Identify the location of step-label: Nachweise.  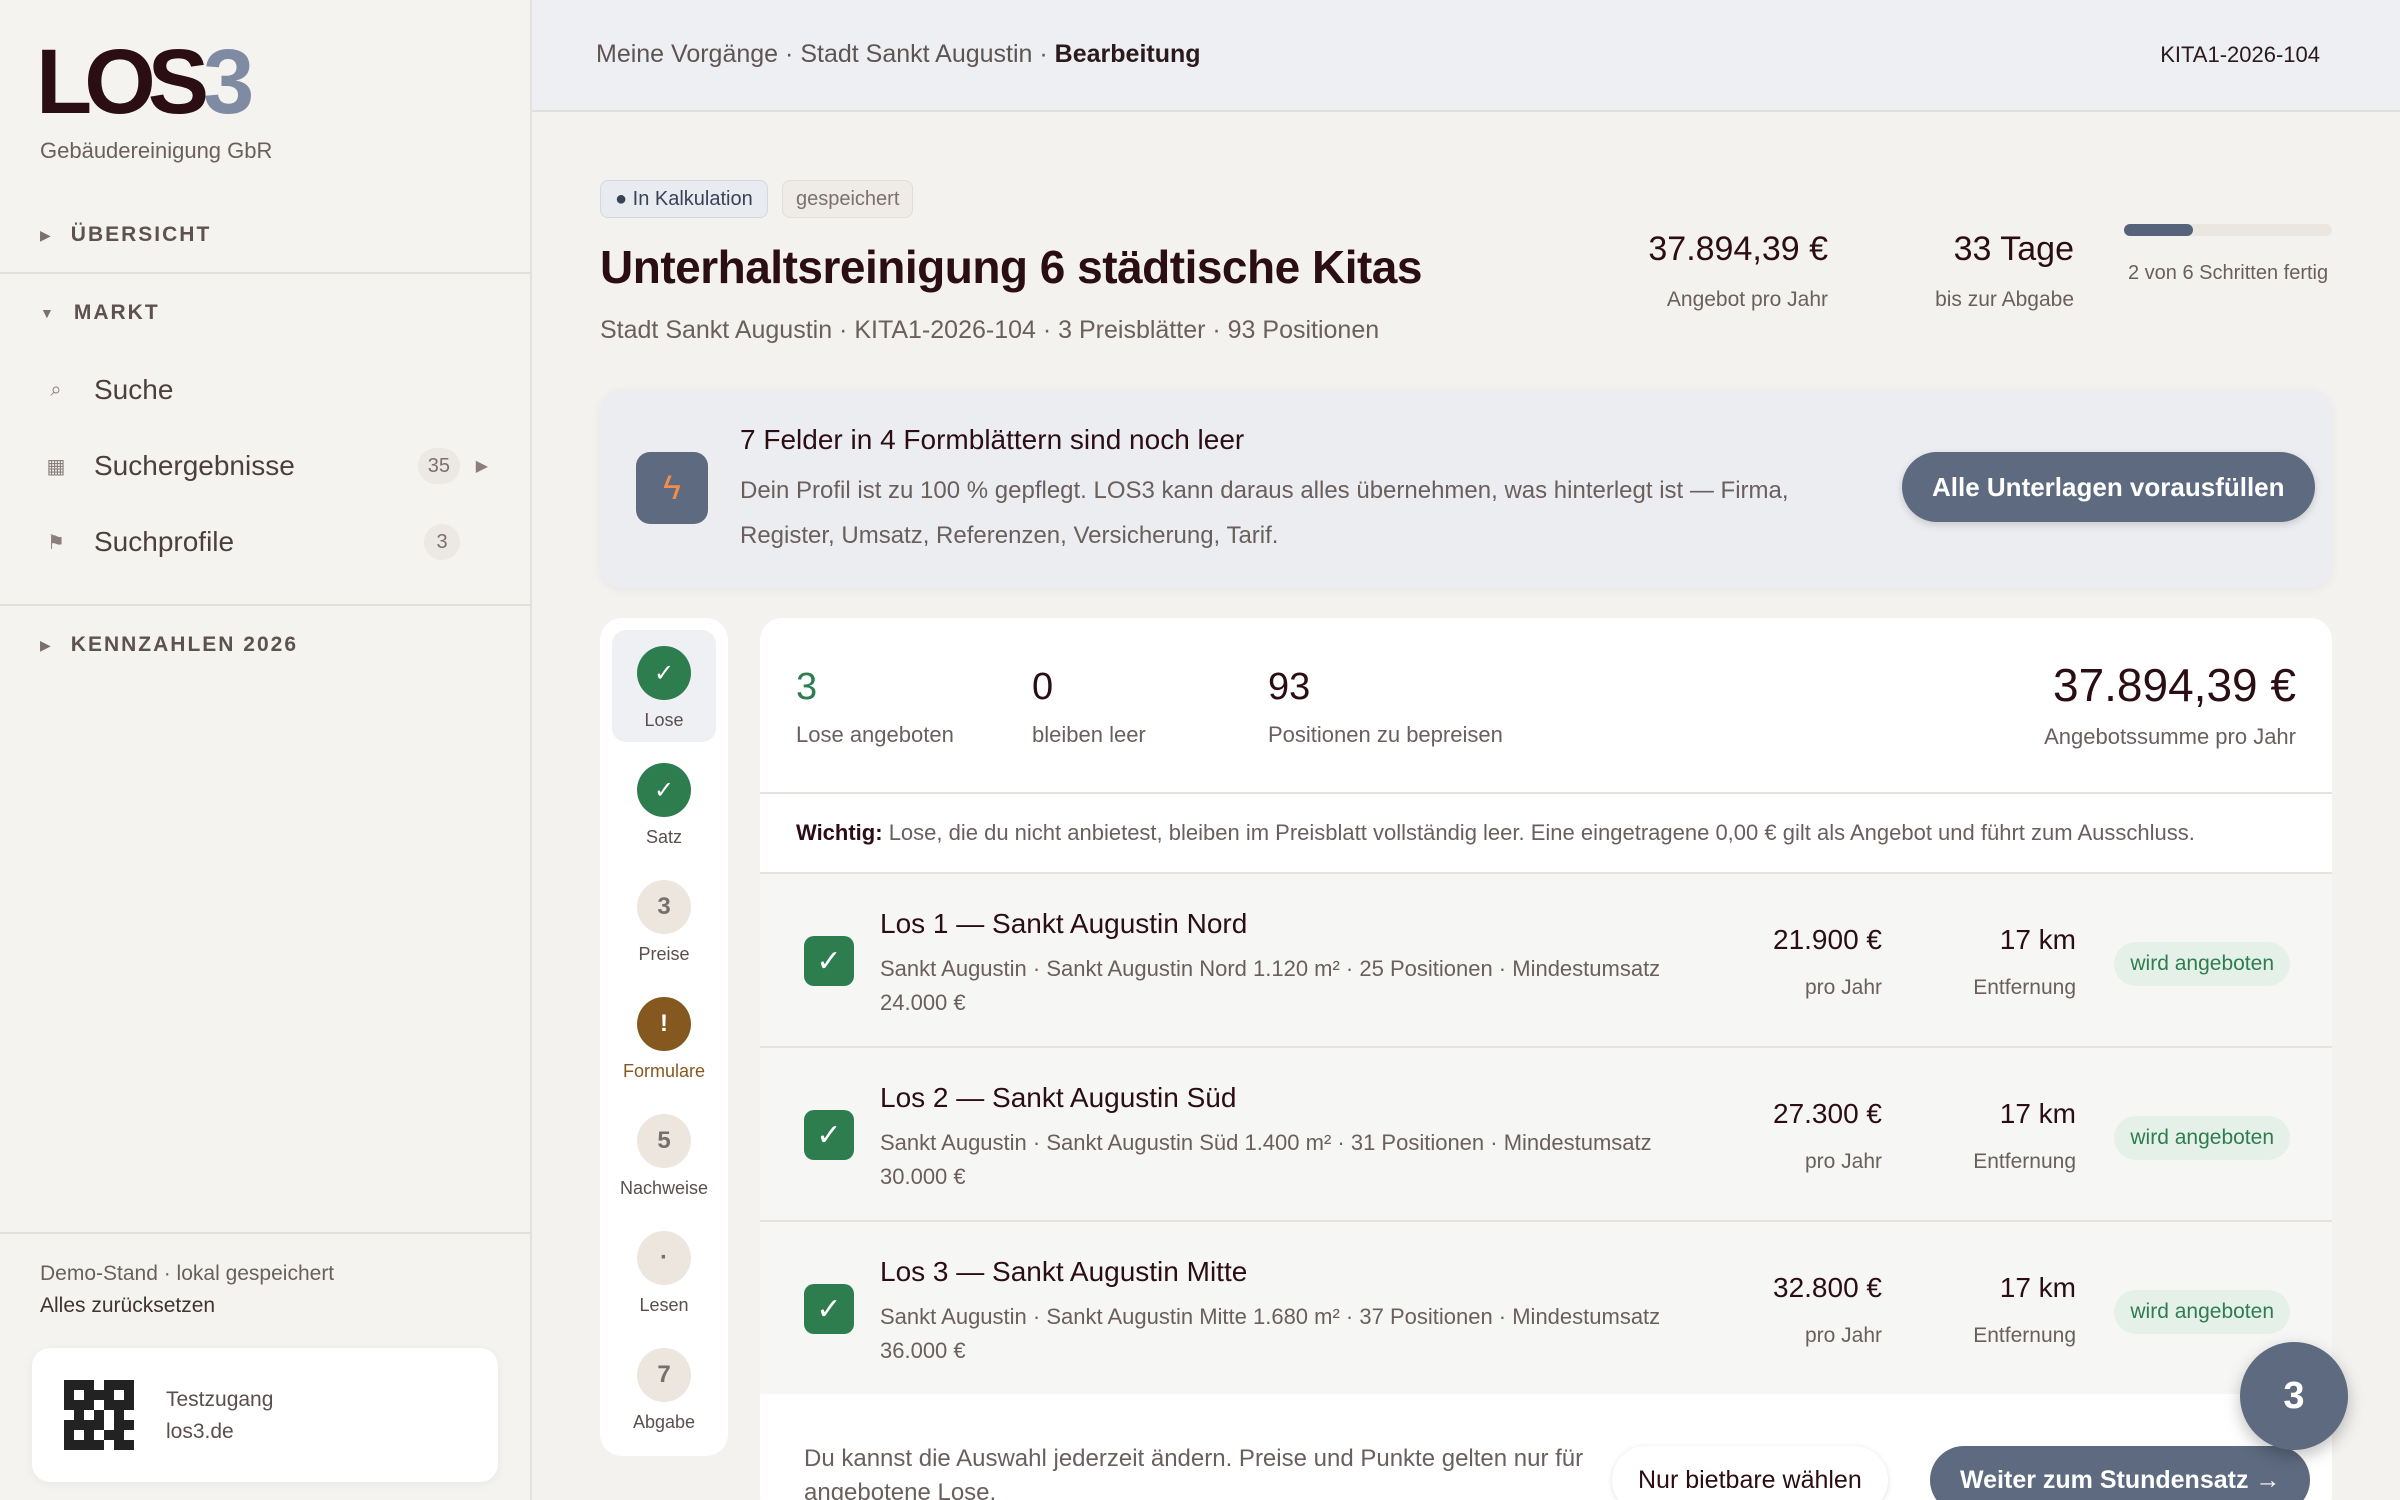
(664, 1188).